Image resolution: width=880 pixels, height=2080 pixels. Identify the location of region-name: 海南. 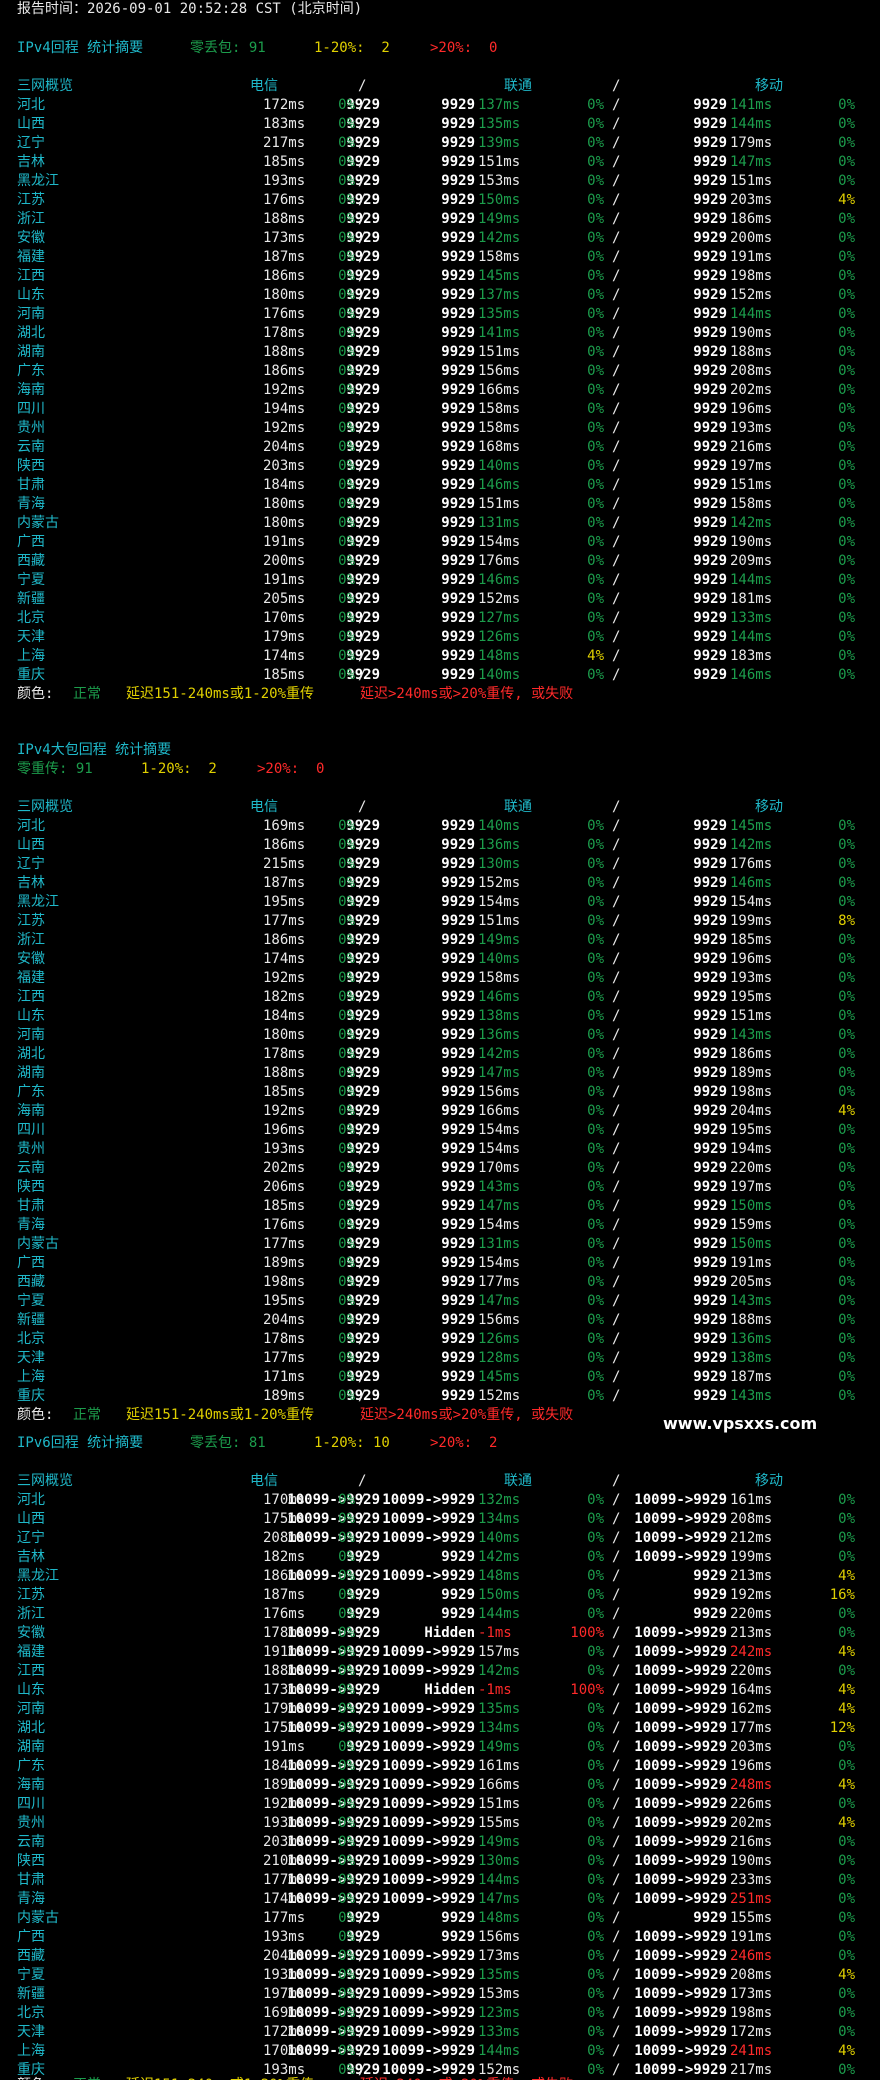
(31, 1785).